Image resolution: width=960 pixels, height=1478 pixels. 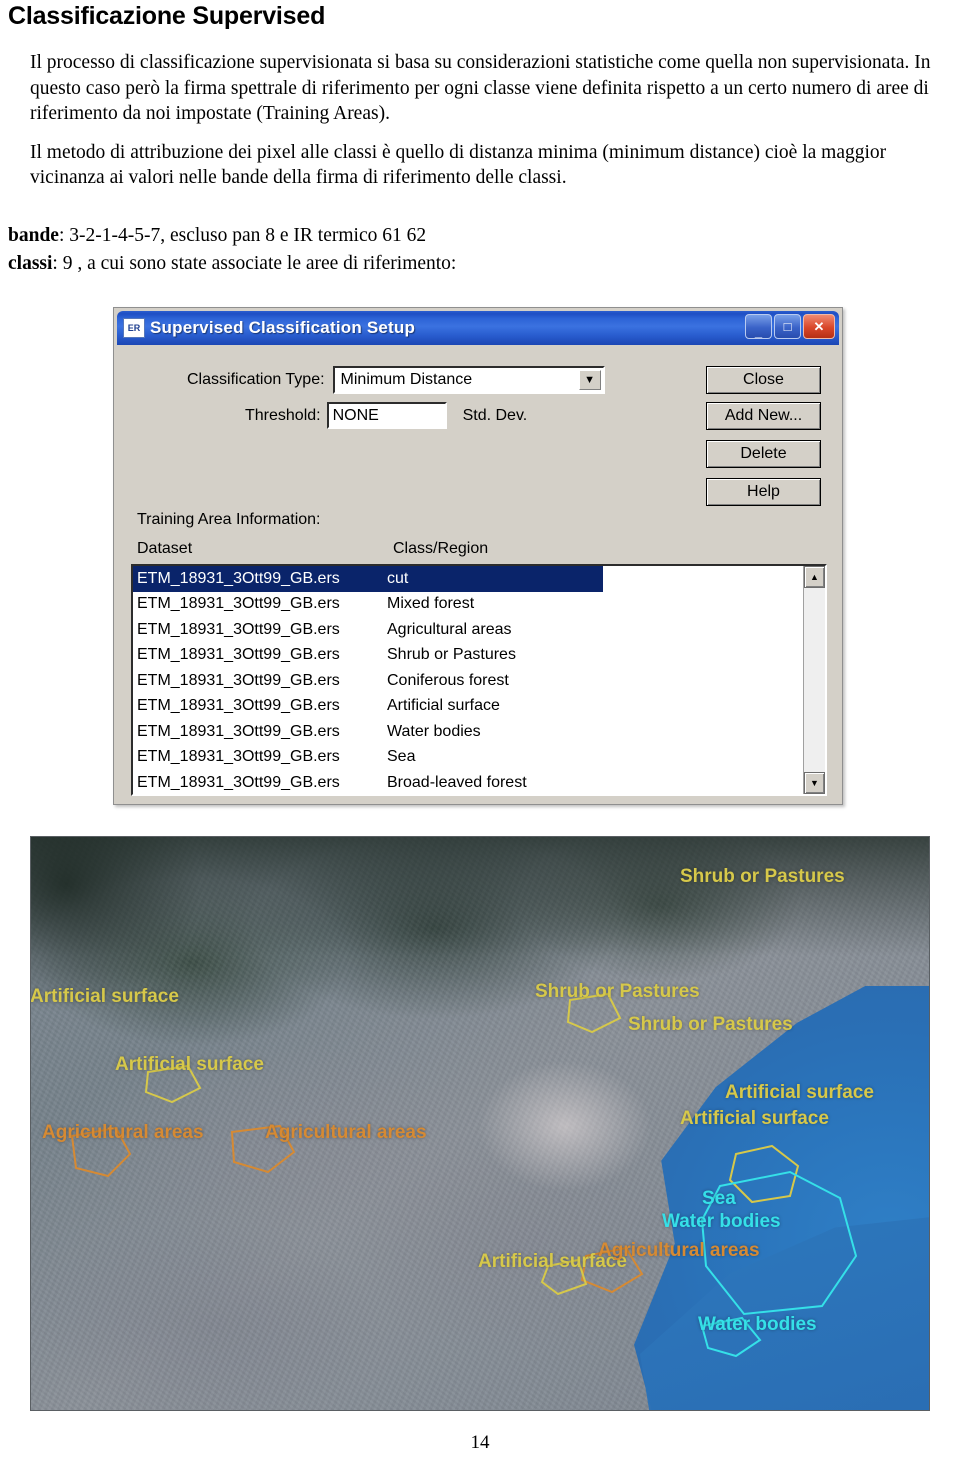 I want to click on triangle-down-icon: ▼, so click(x=814, y=783).